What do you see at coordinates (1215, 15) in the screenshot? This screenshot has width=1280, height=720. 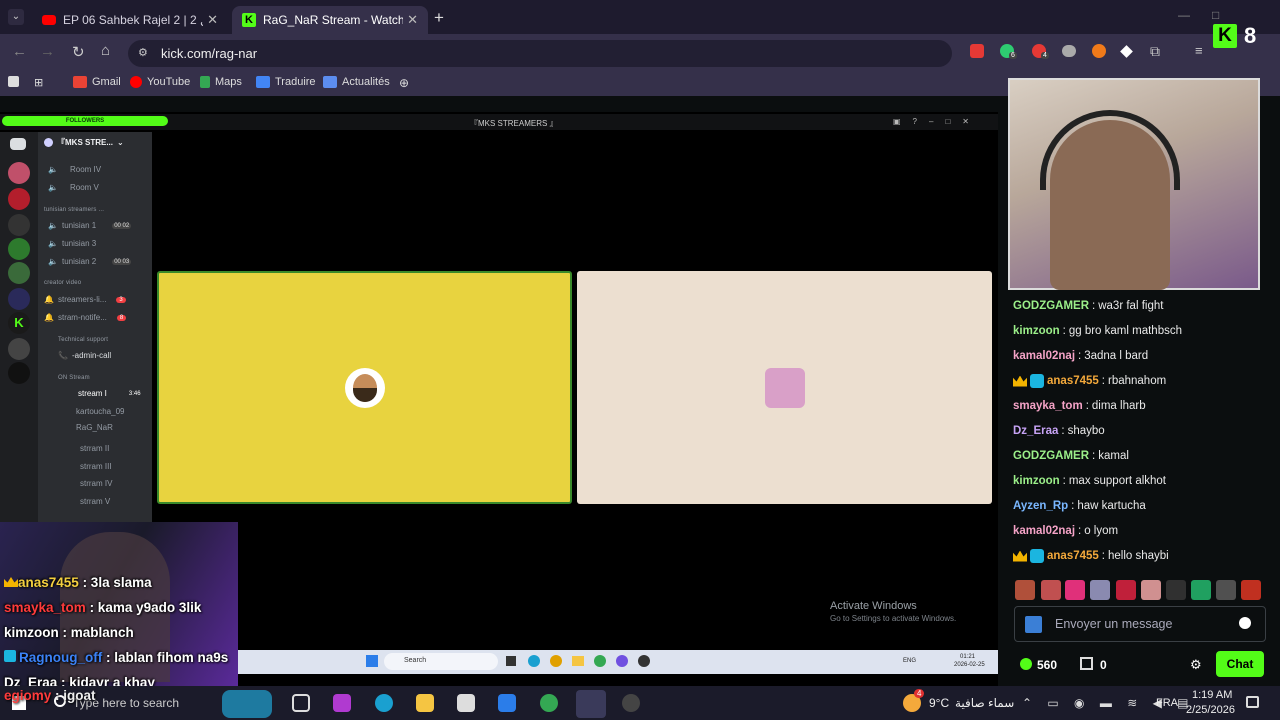 I see `maximize-button: □` at bounding box center [1215, 15].